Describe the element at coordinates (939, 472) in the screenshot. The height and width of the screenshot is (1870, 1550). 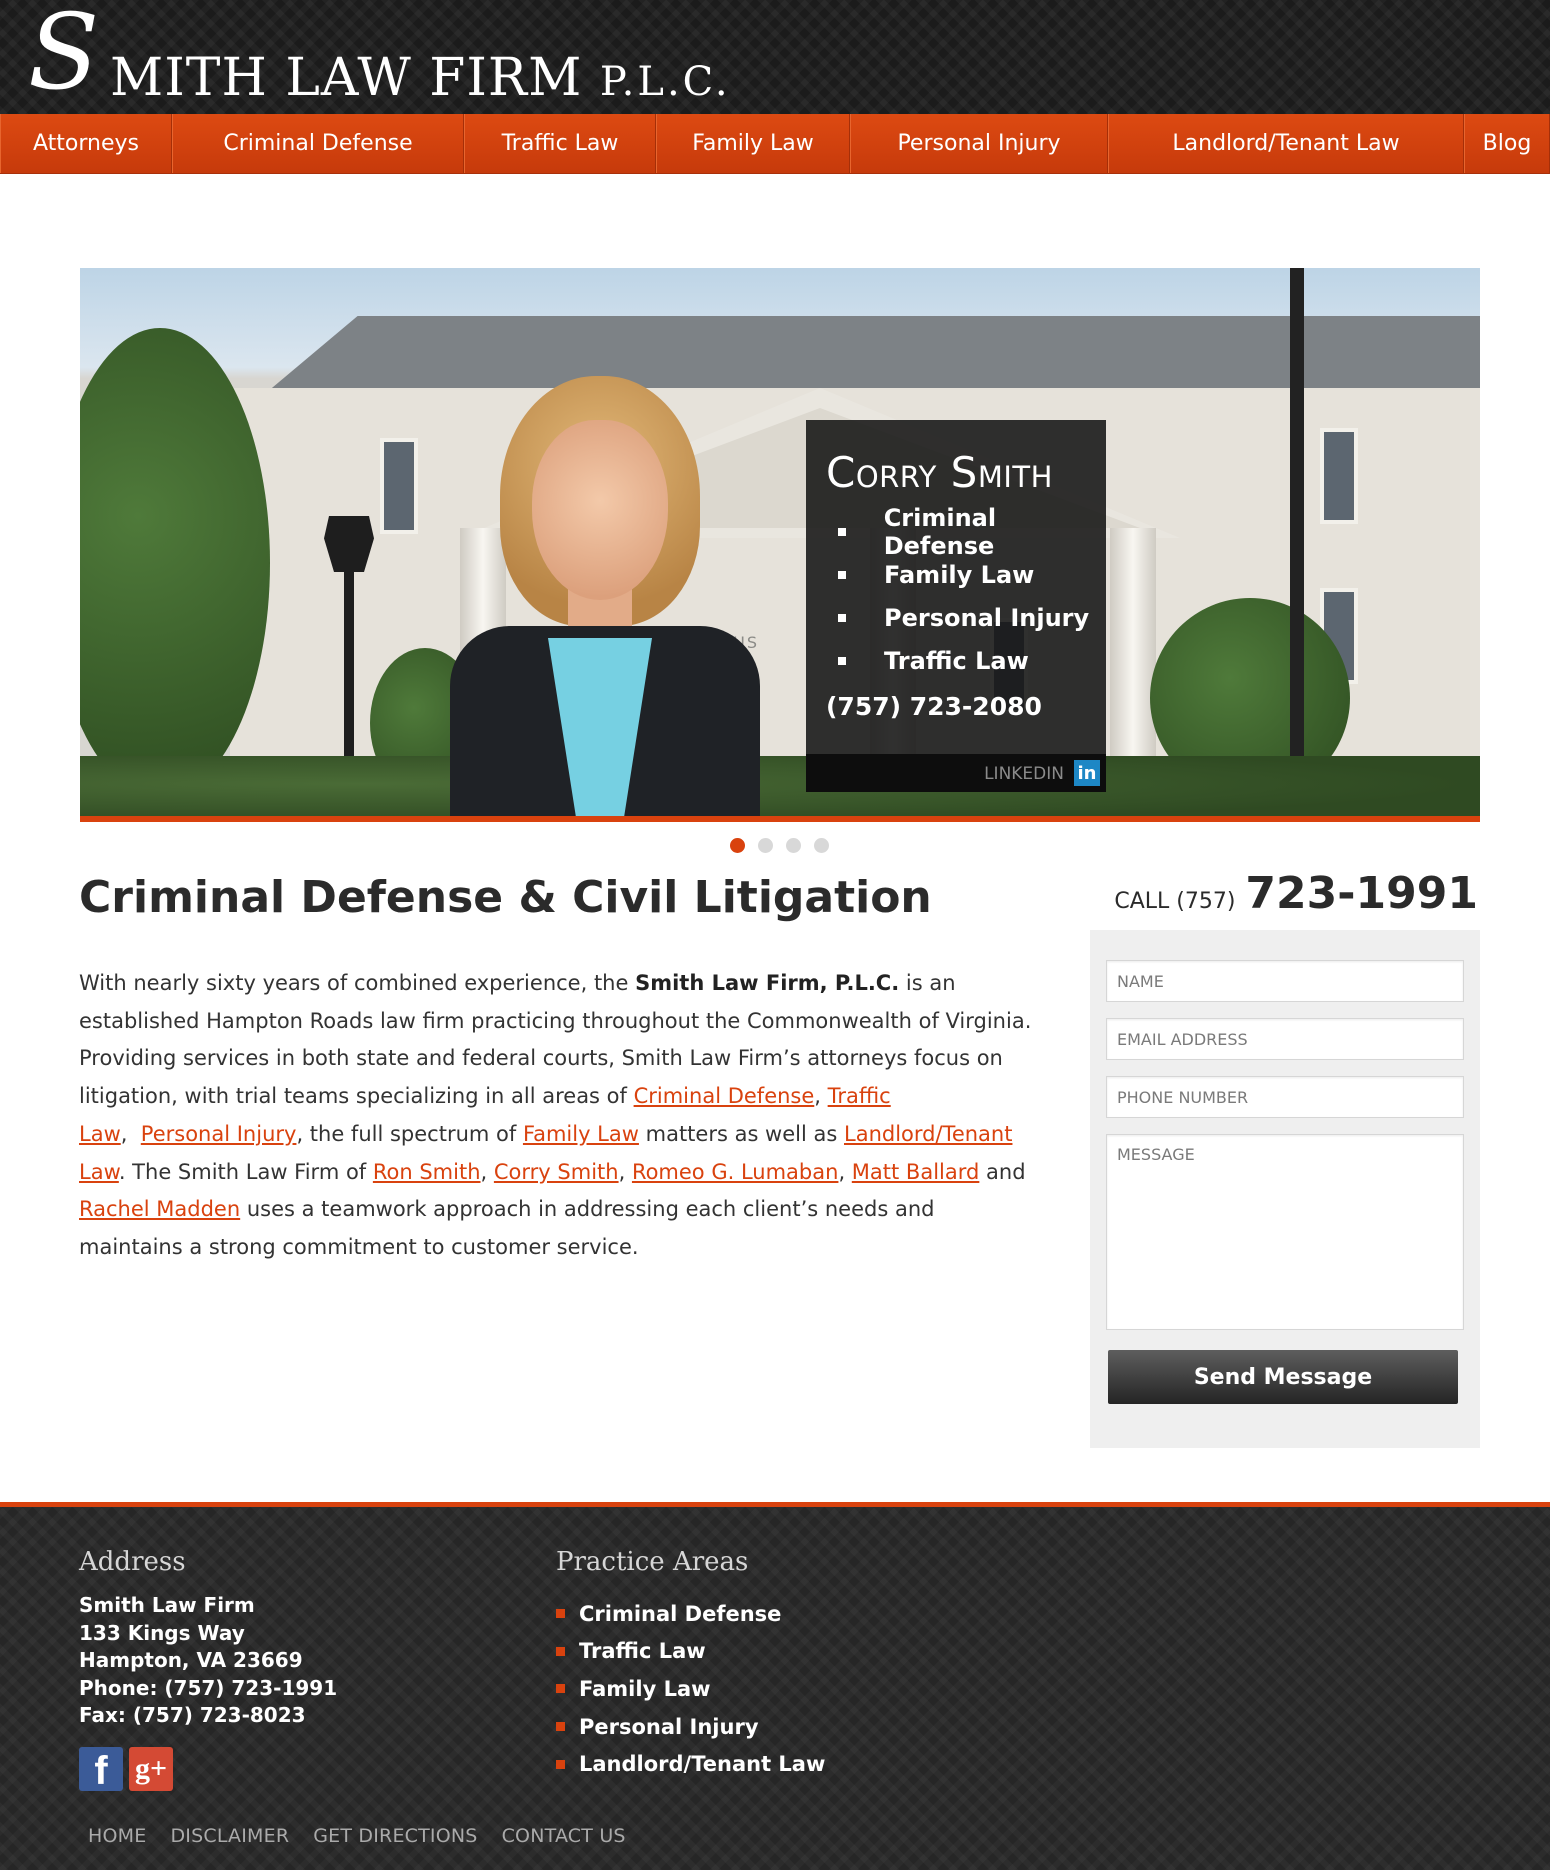
I see `attorney-name: Corry Smith` at that location.